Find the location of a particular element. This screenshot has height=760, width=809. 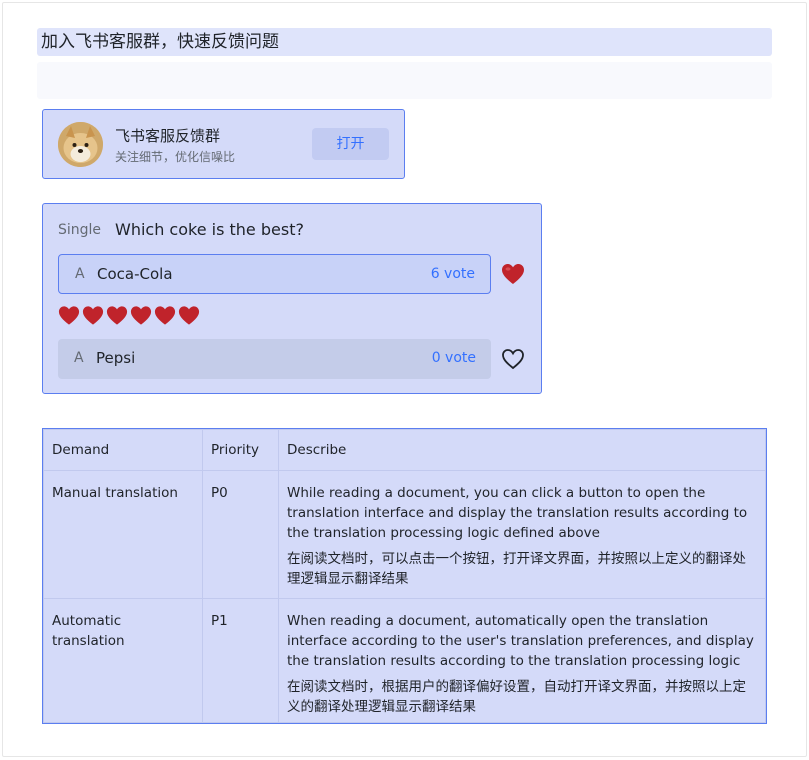

heart-outline-icon is located at coordinates (513, 359).